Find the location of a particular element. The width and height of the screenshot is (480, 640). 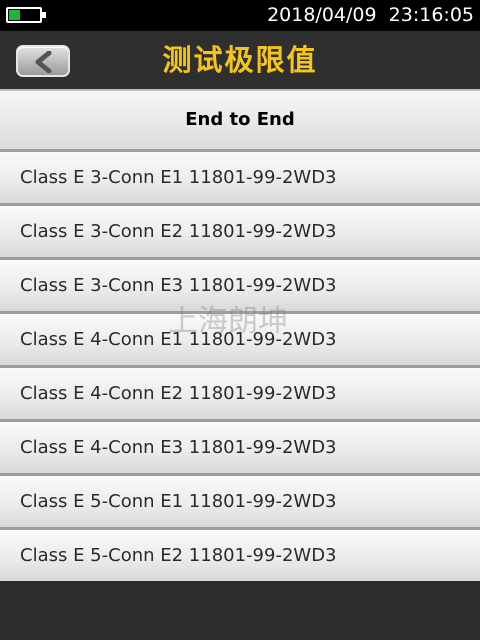

list-item: Class E 4-Conn E3 11801-99-2WD3 is located at coordinates (240, 446).